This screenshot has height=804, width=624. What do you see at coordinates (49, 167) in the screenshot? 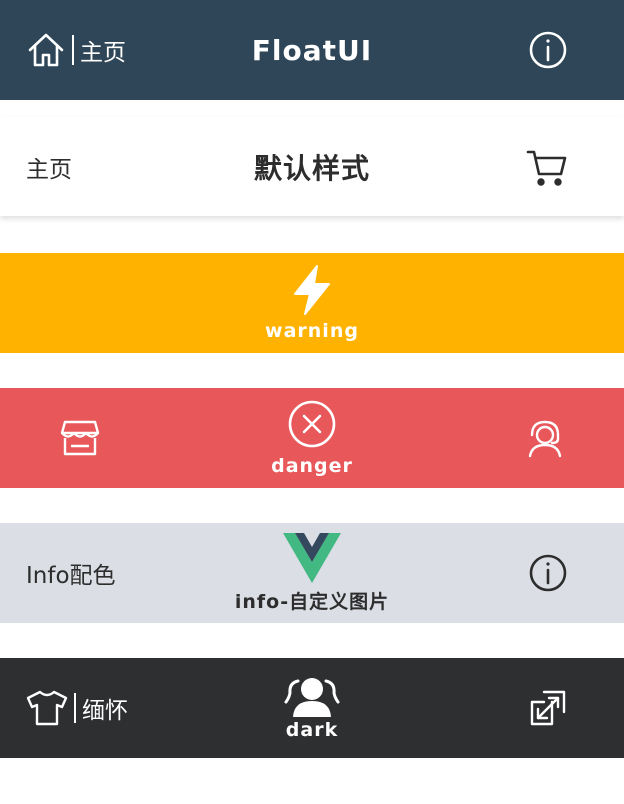
I see `home-link: 主页` at bounding box center [49, 167].